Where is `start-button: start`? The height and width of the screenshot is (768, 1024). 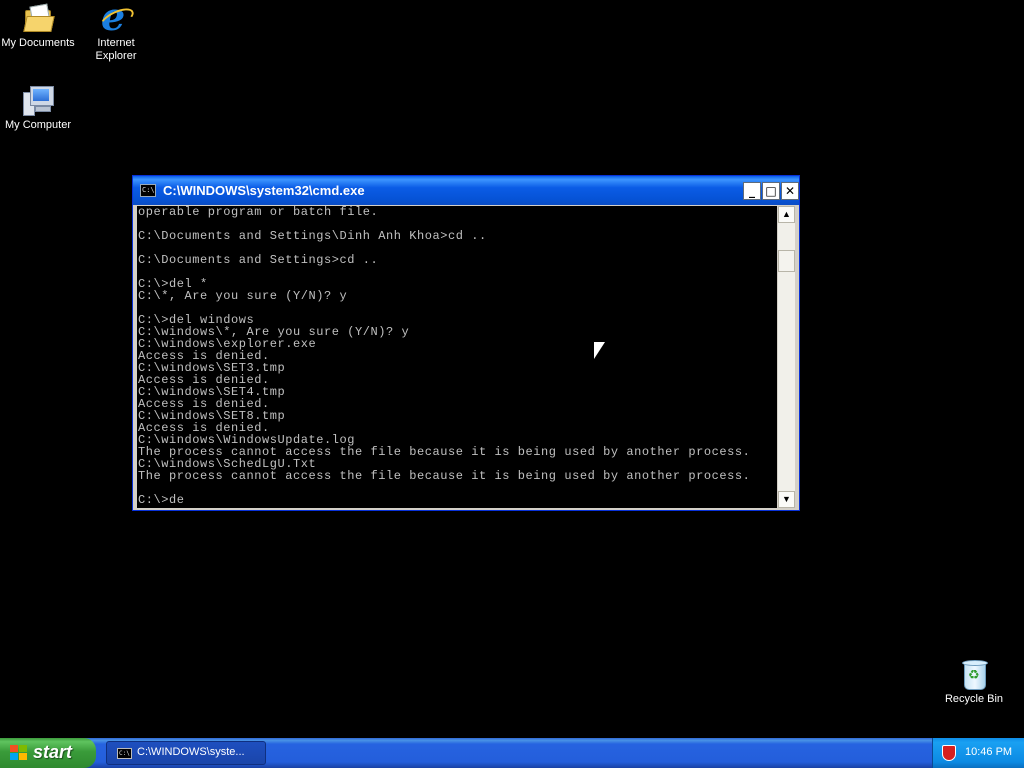
start-button: start is located at coordinates (48, 753).